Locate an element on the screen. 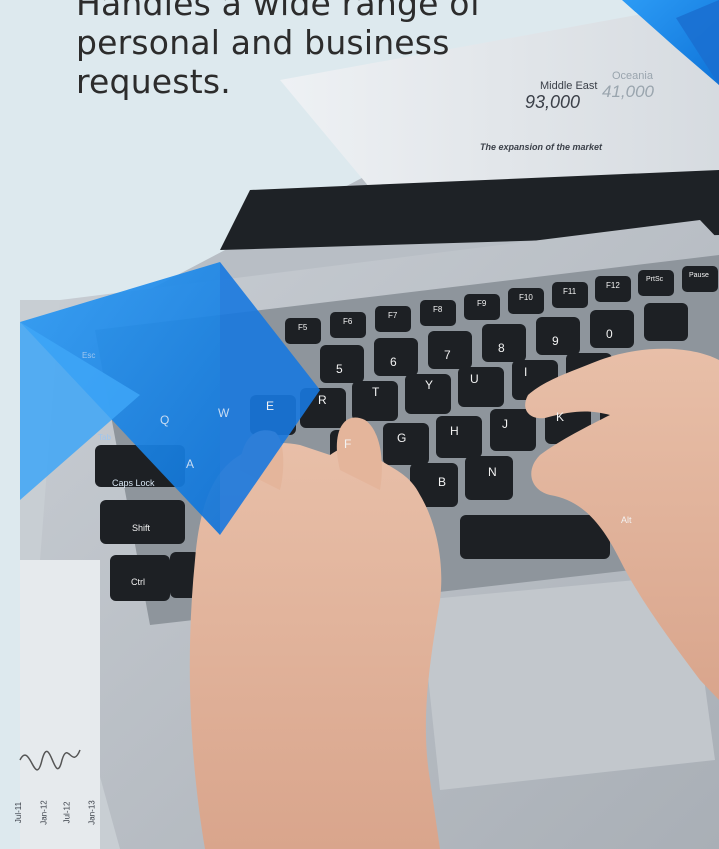 This screenshot has height=849, width=719. key-label: Q is located at coordinates (165, 420).